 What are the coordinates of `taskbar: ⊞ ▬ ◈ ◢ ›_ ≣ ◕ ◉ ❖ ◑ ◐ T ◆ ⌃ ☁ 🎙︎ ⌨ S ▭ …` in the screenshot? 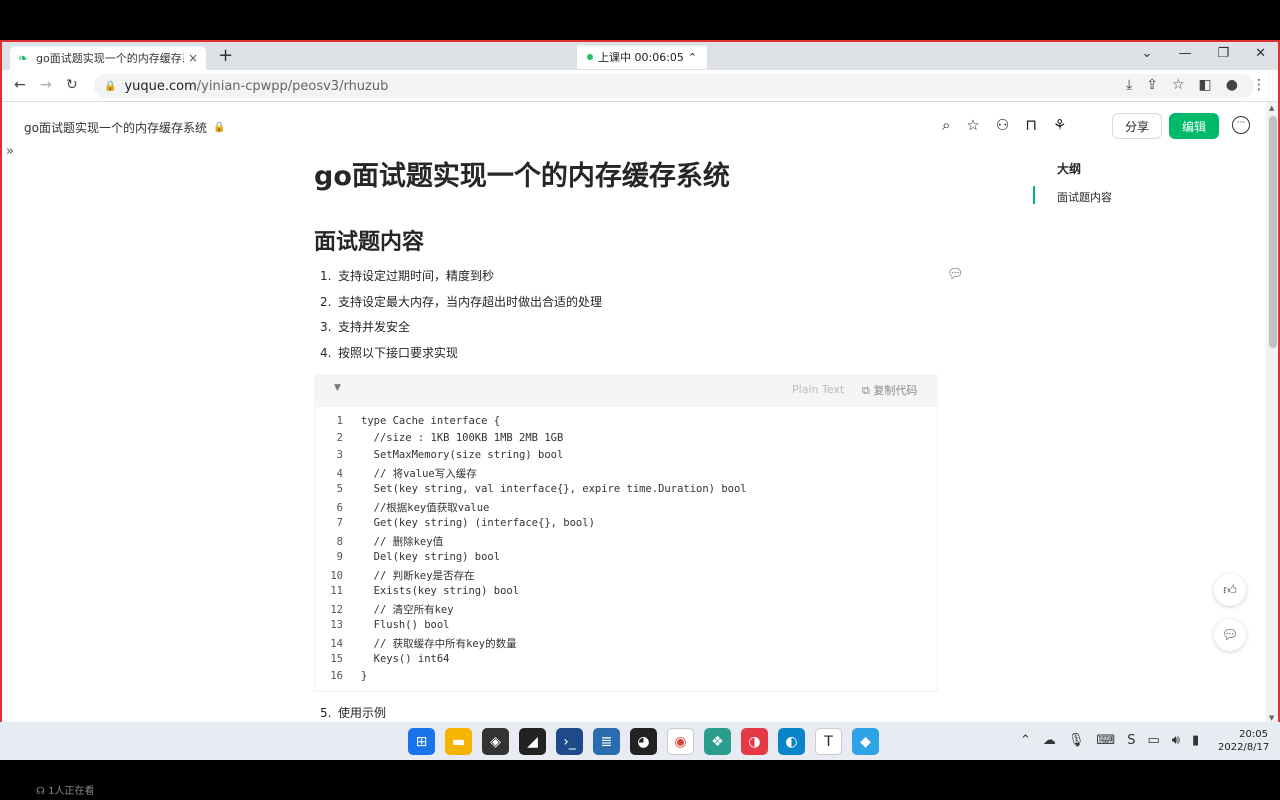 It's located at (640, 741).